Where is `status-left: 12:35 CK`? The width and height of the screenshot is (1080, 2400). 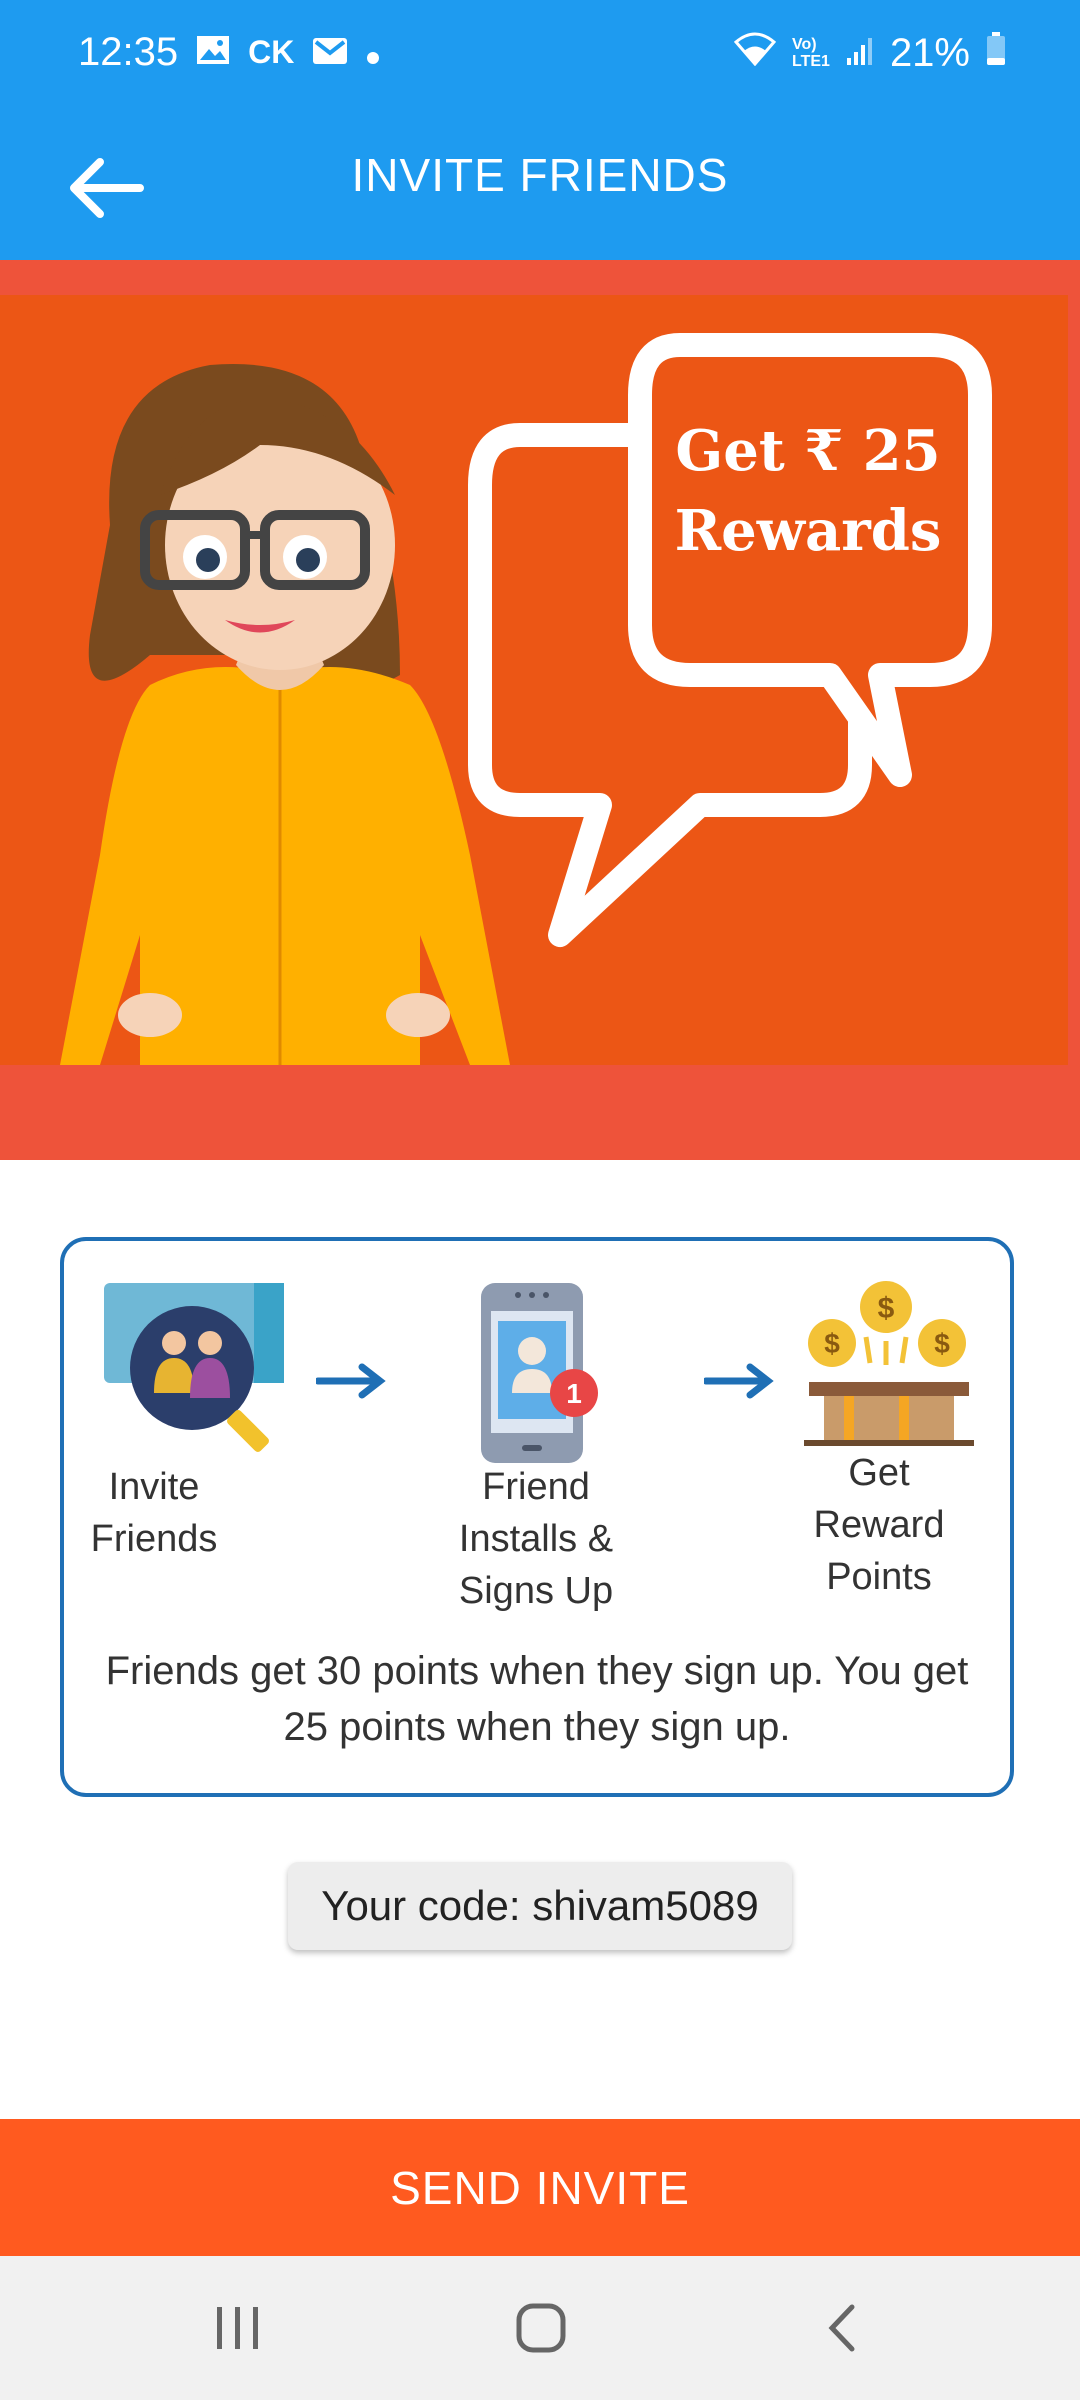 status-left: 12:35 CK is located at coordinates (229, 52).